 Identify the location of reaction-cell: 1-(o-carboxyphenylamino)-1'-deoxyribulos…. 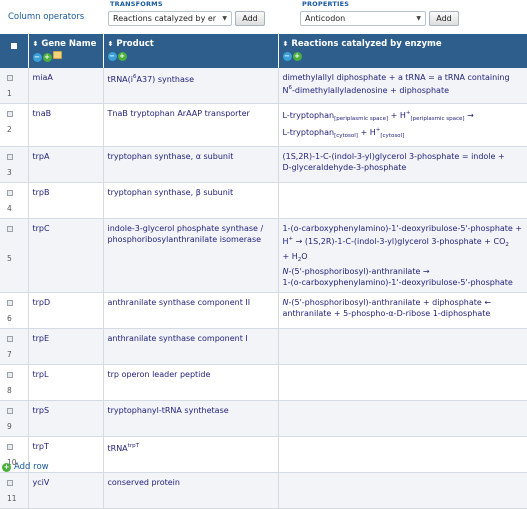
(402, 255).